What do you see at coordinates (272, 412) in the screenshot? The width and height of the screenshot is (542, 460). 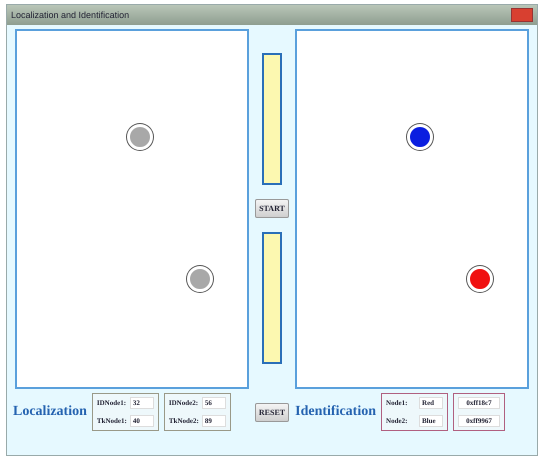 I see `reset-button: RESET` at bounding box center [272, 412].